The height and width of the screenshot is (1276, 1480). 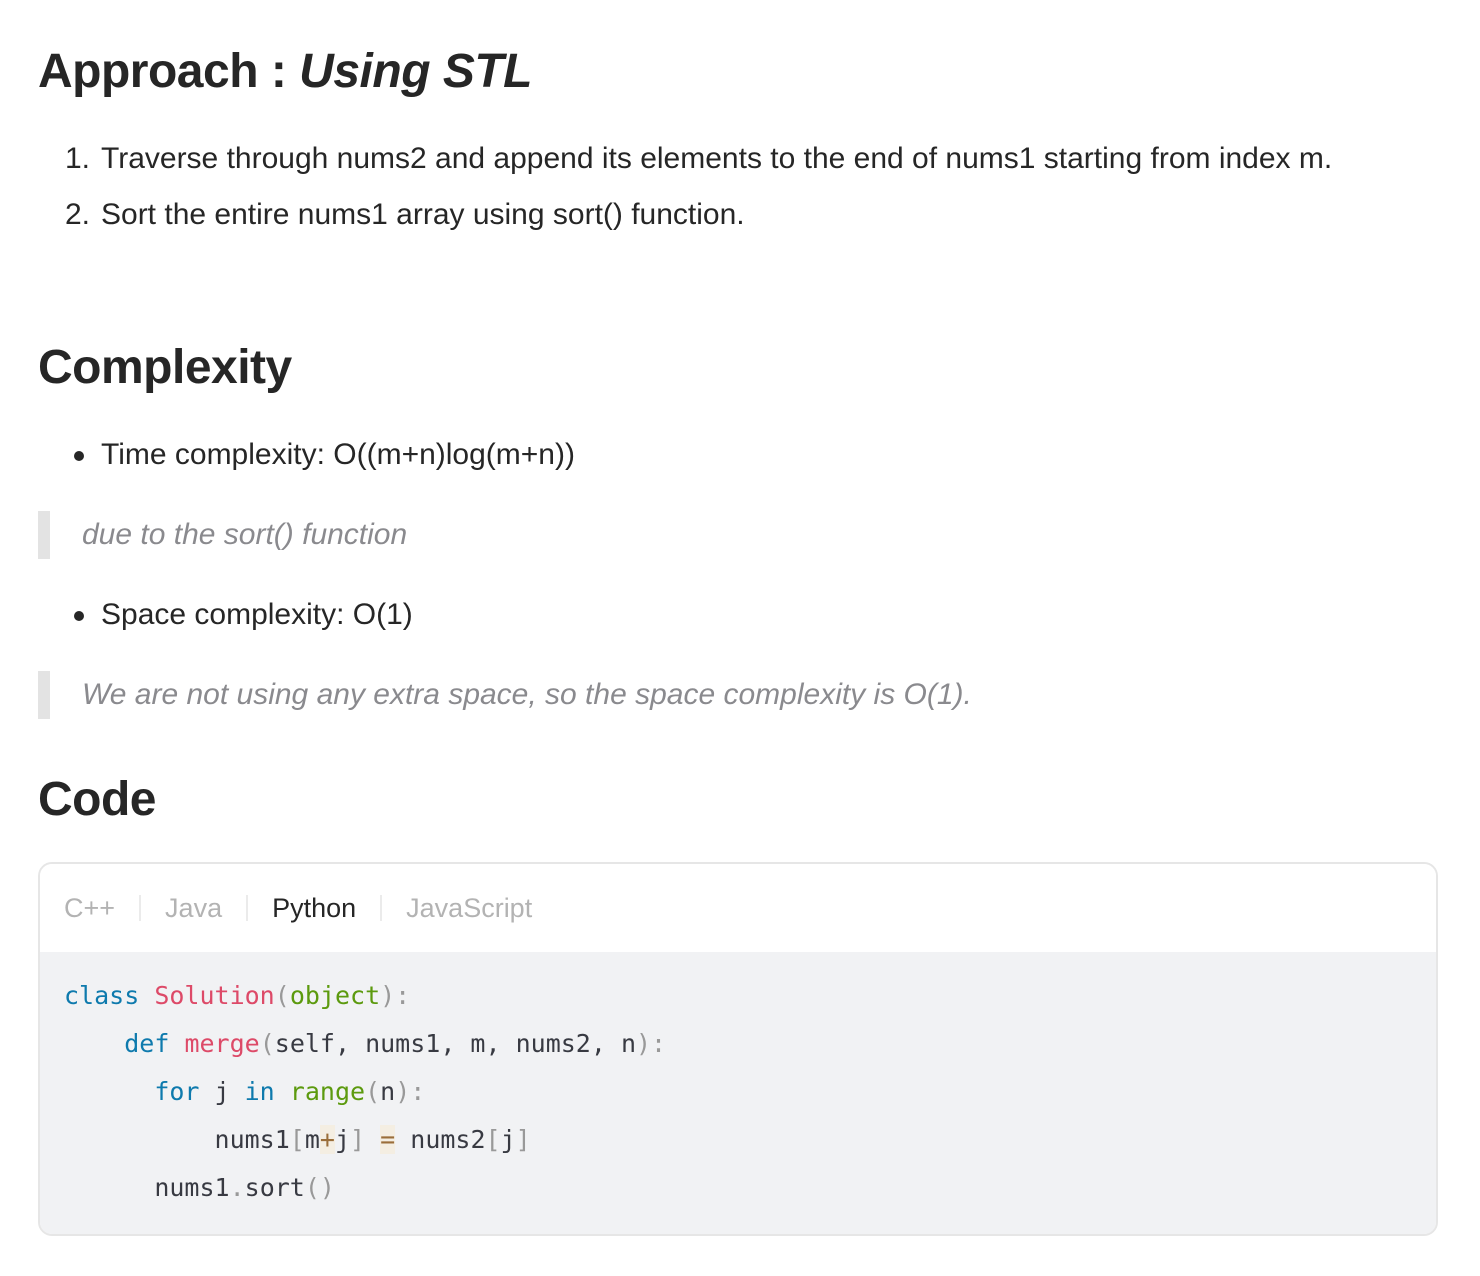 I want to click on language-tabs: C++ Java Python JavaScript, so click(x=738, y=908).